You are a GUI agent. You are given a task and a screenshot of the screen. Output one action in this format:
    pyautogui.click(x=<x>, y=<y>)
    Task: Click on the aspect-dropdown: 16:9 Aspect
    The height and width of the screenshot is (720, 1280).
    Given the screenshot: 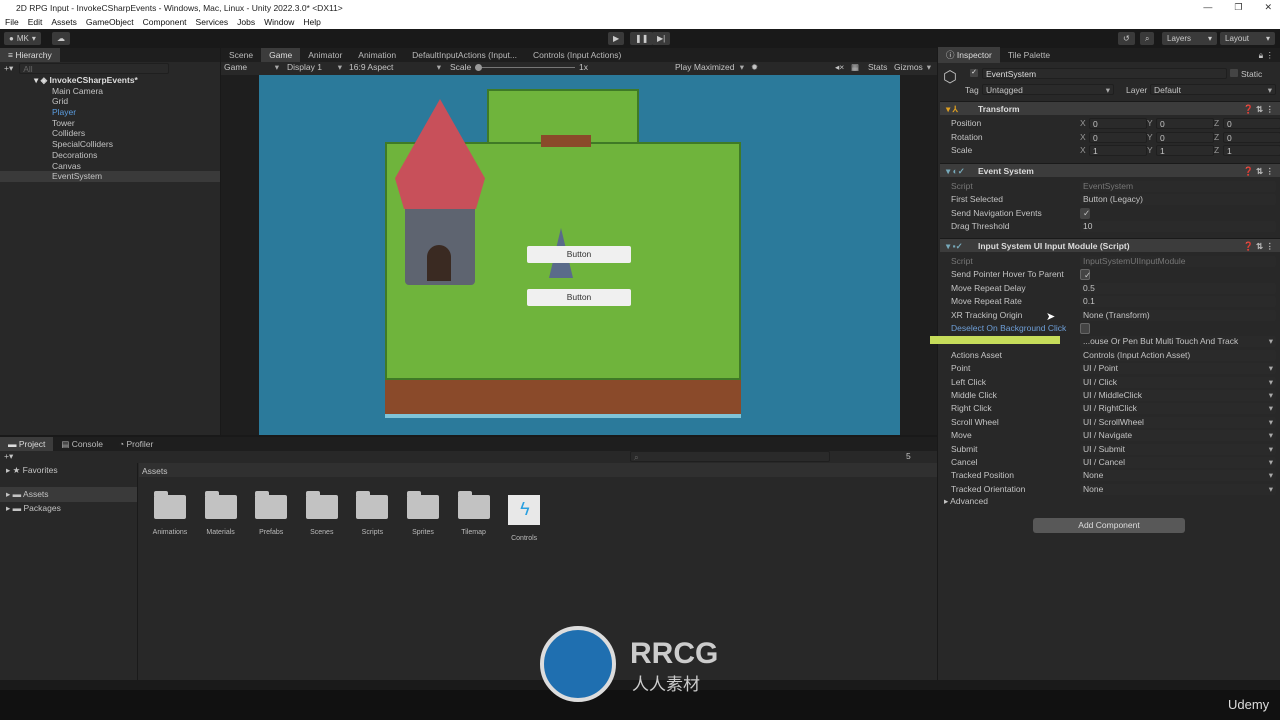 What is the action you would take?
    pyautogui.click(x=396, y=67)
    